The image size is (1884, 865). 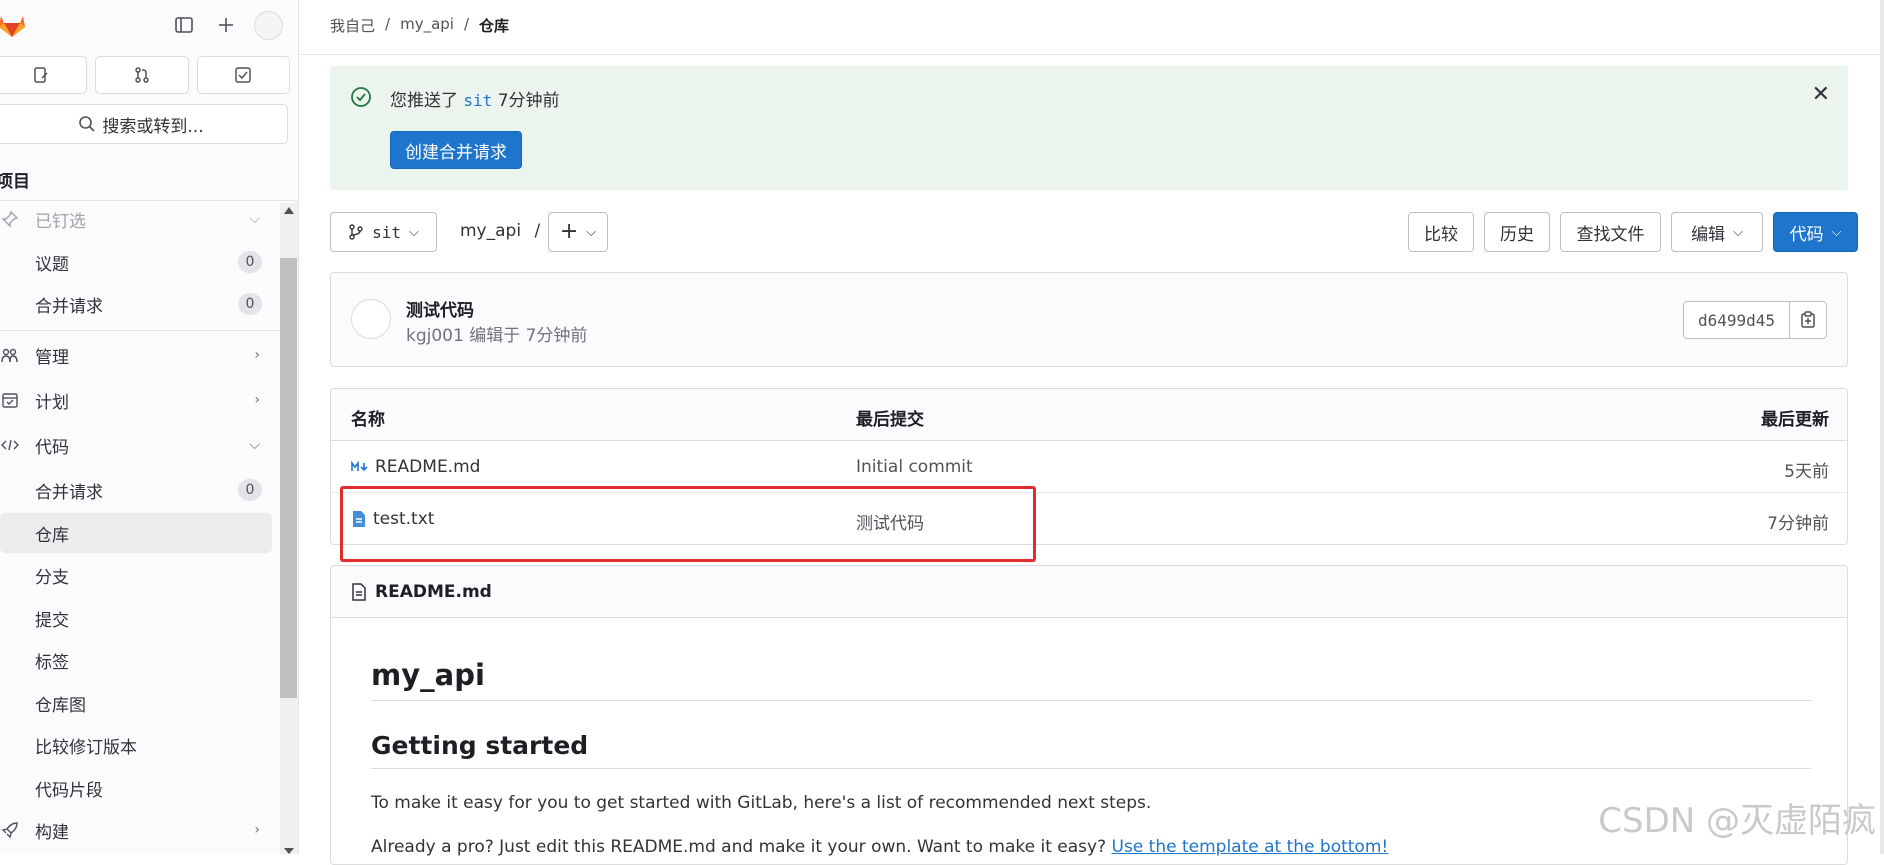 I want to click on todo-icon, so click(x=243, y=75).